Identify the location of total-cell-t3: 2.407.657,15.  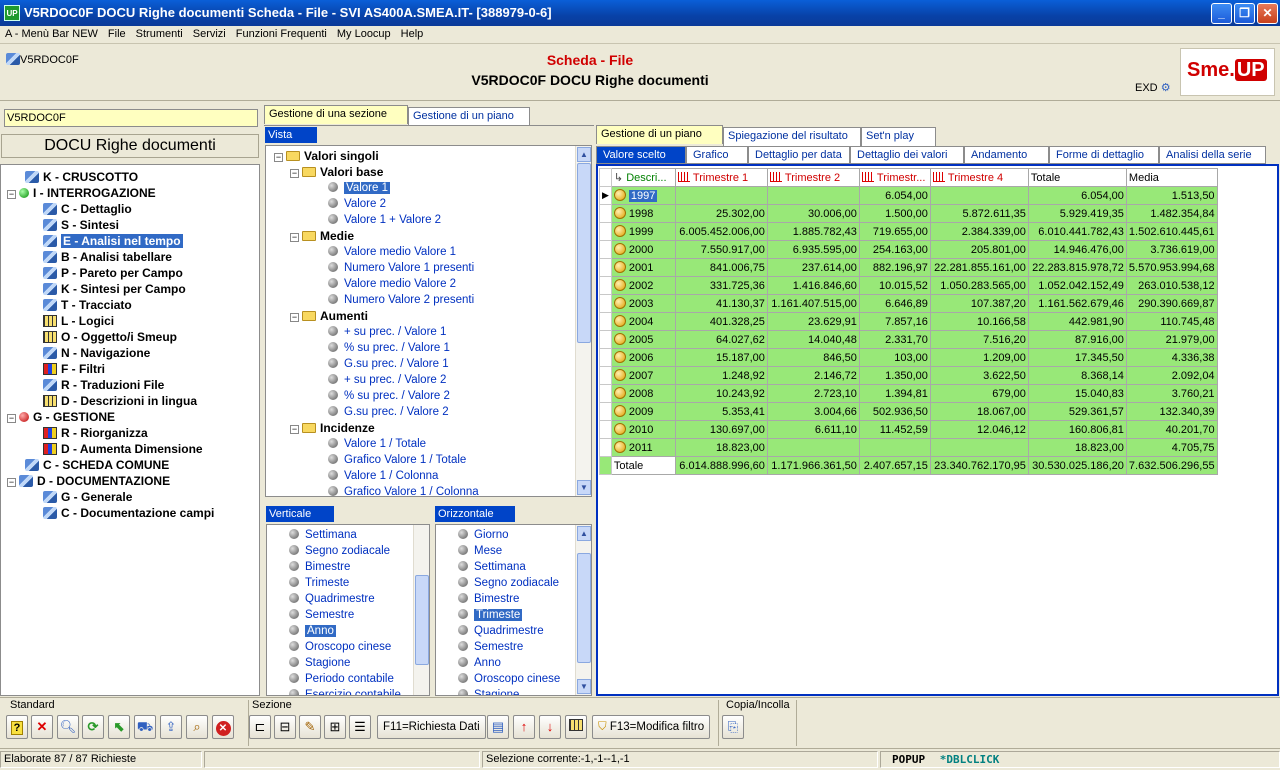
(894, 465).